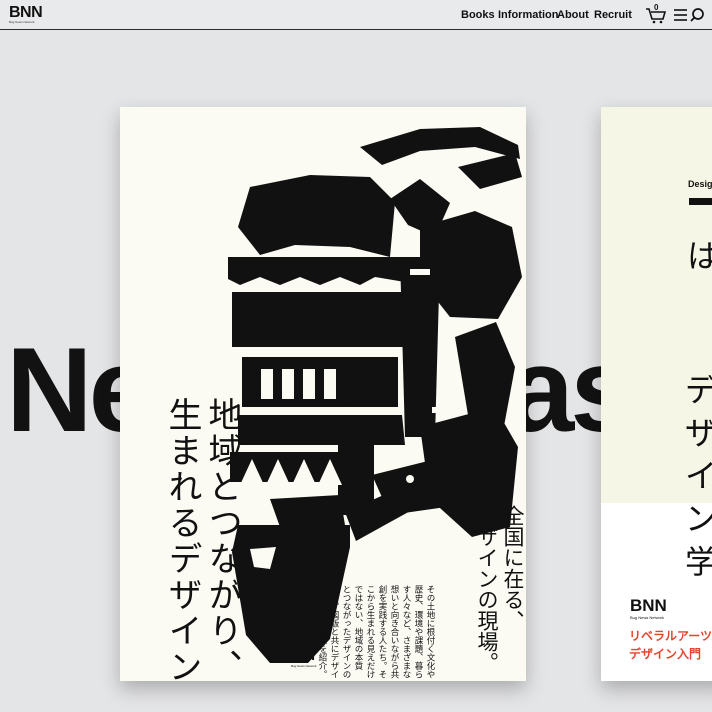 The width and height of the screenshot is (712, 712). Describe the element at coordinates (698, 519) in the screenshot. I see `book2-title-char-4: ン` at that location.